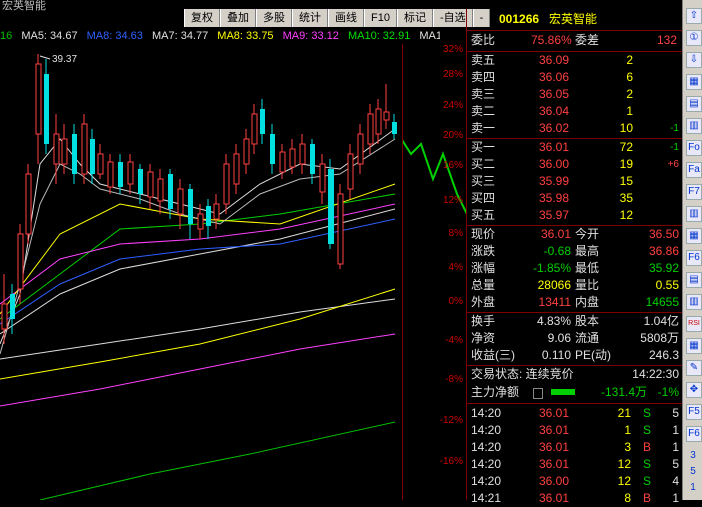 The image size is (702, 507). I want to click on axis-tick: 8%, so click(455, 233).